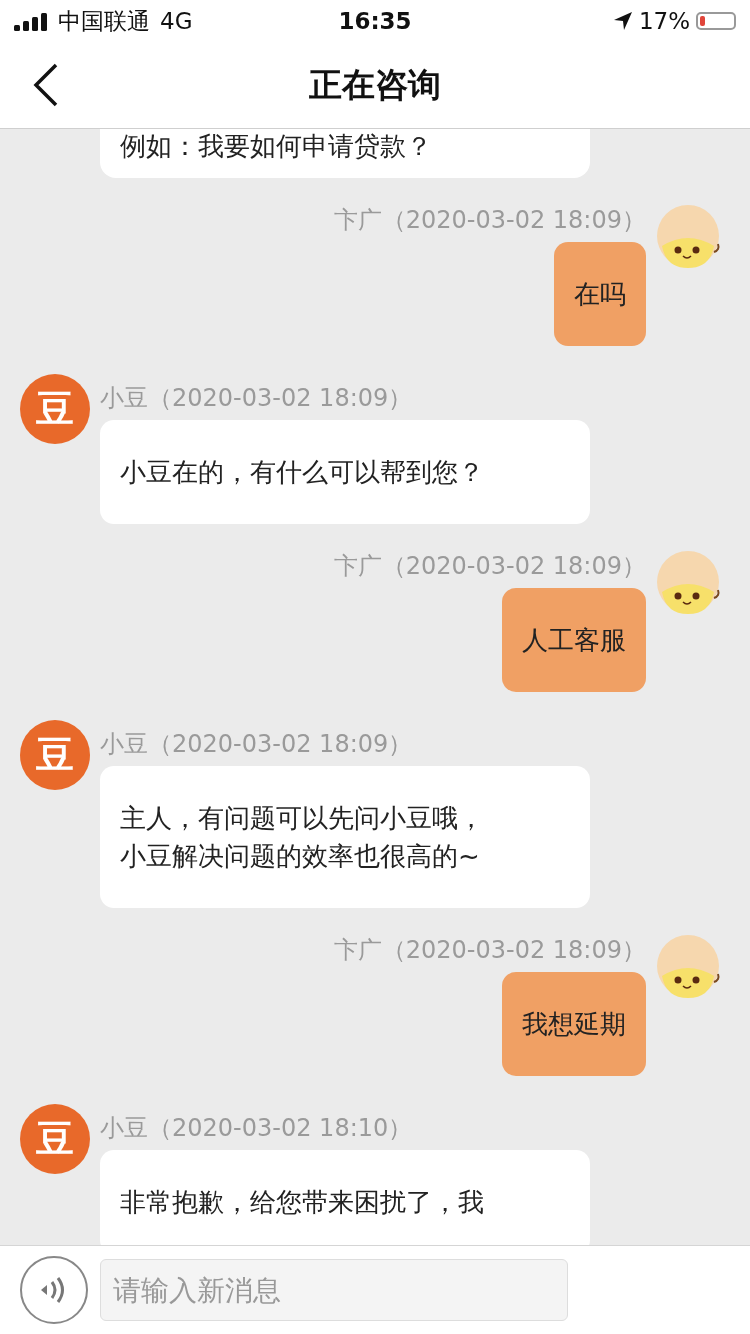  Describe the element at coordinates (375, 84) in the screenshot. I see `page-title: 正在咨询` at that location.